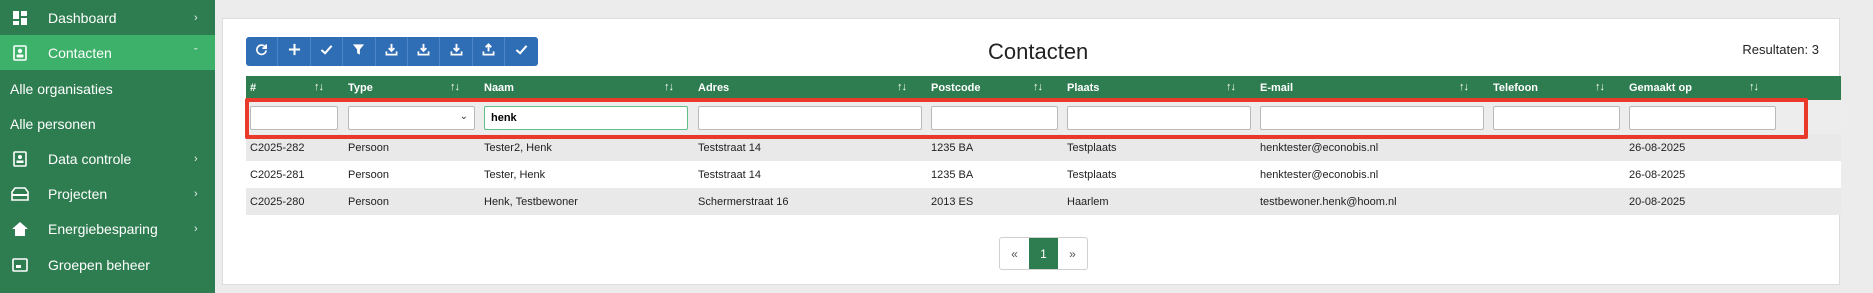  I want to click on pagination-page-button: 1, so click(1043, 253).